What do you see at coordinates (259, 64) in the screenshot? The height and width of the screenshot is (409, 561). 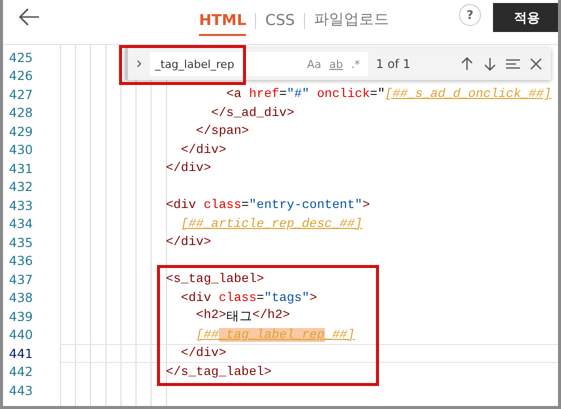 I see `search-field: _tag_label_rep Aa ab .*` at bounding box center [259, 64].